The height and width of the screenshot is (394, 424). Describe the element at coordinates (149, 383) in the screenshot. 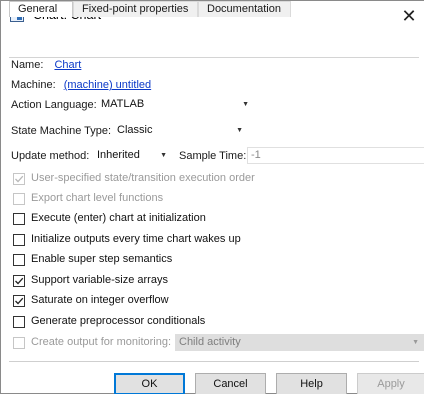

I see `ok-button: OK` at that location.